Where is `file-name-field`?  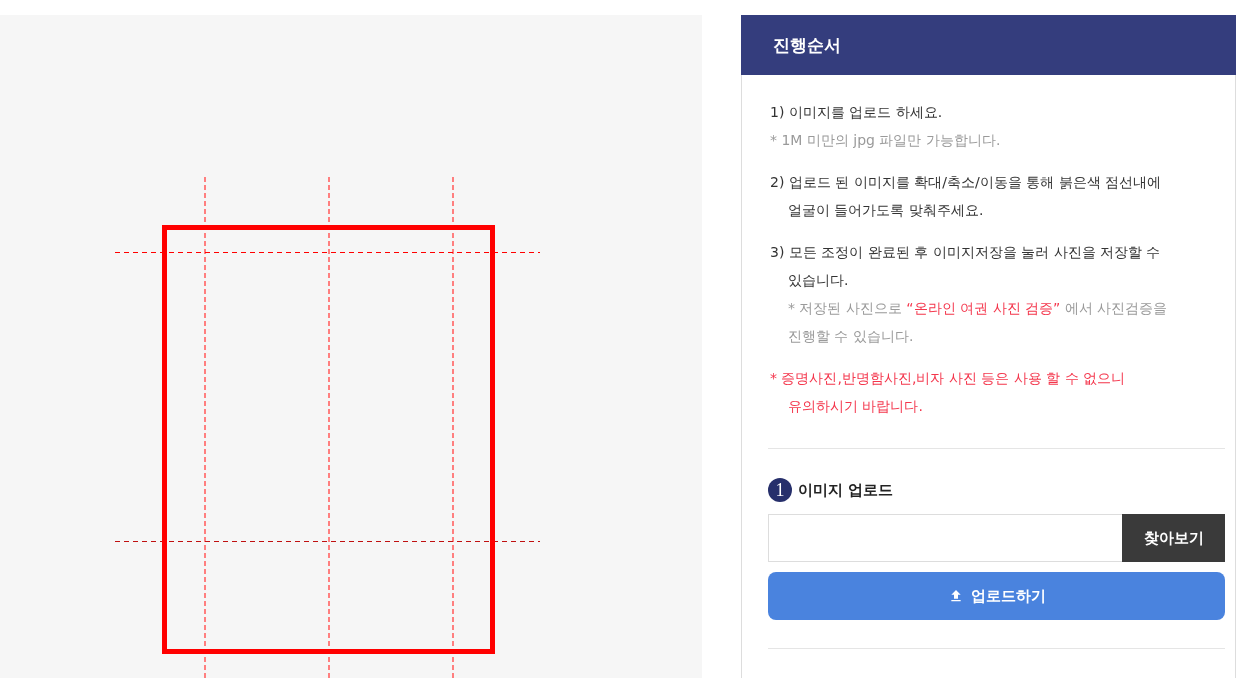 file-name-field is located at coordinates (945, 538).